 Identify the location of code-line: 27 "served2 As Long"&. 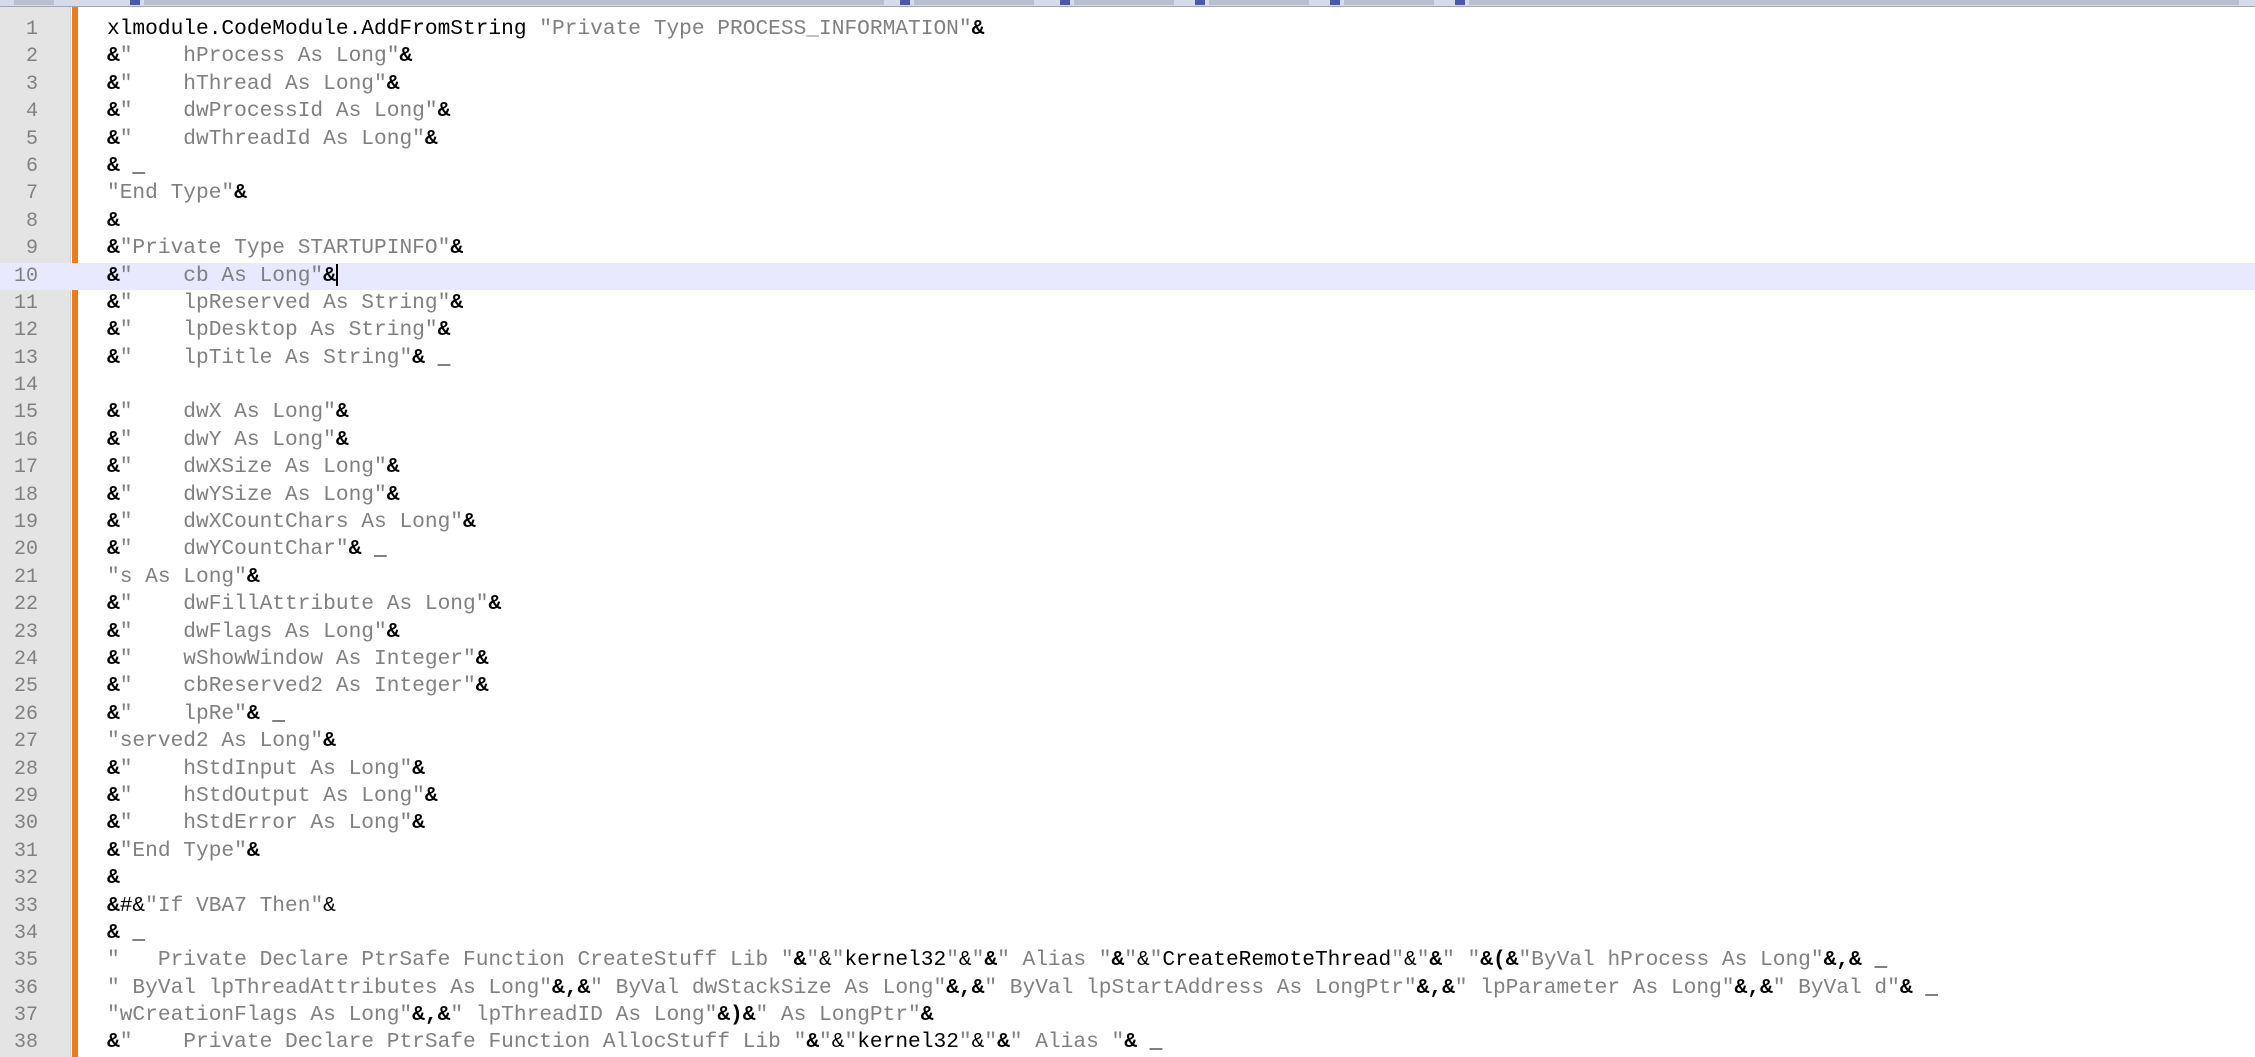
(1127, 741).